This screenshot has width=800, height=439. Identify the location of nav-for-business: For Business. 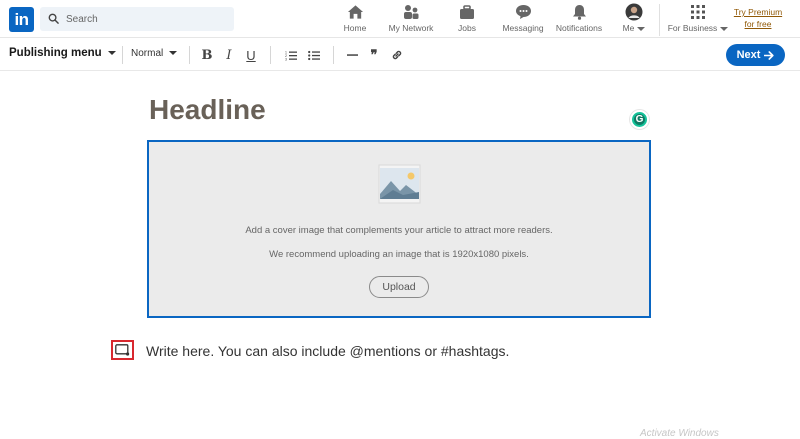
(698, 20).